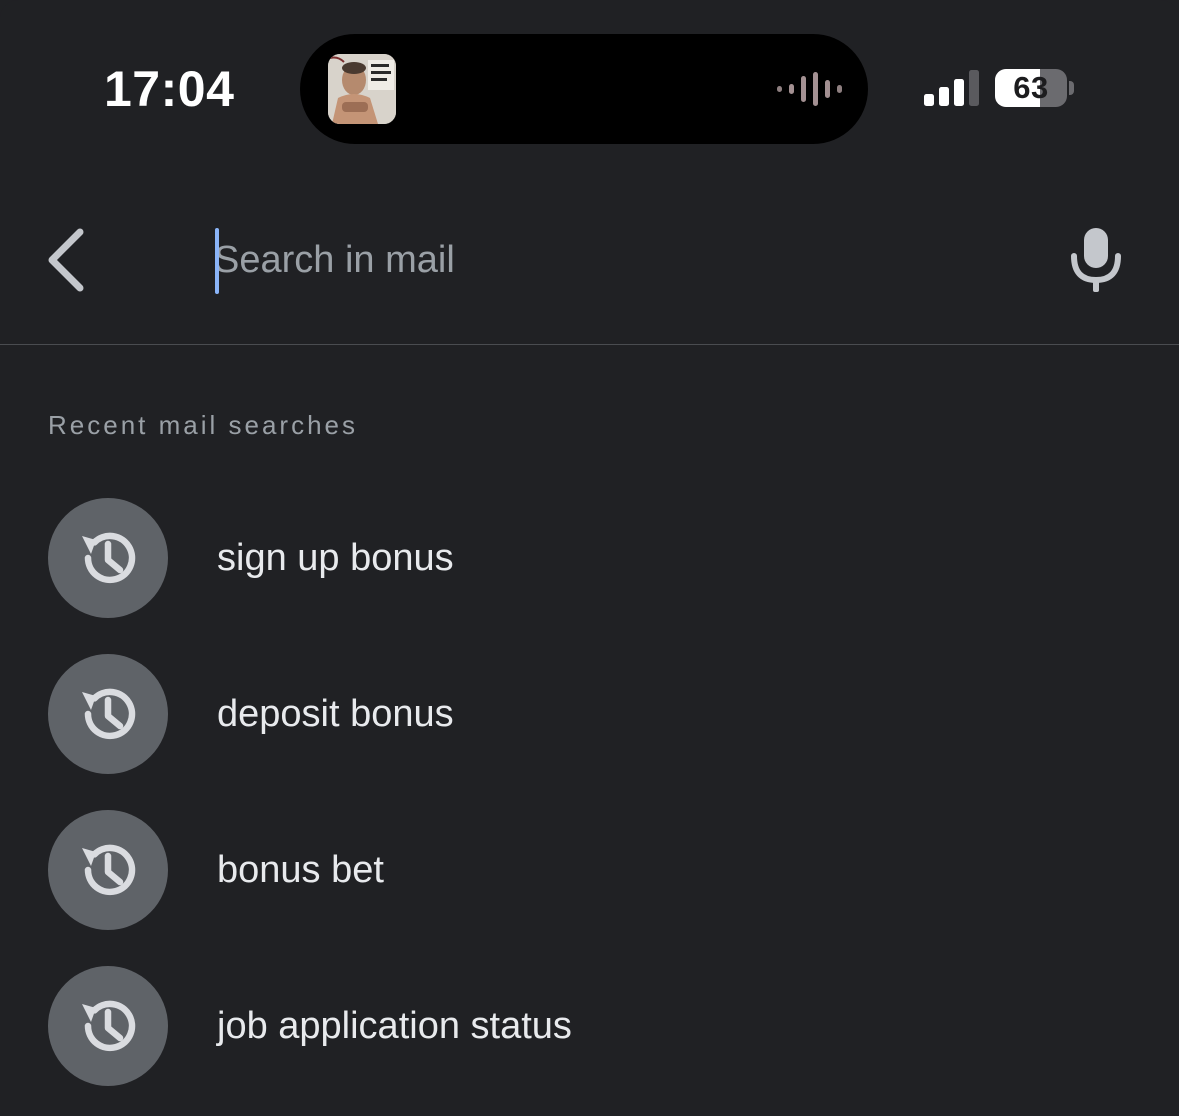 This screenshot has height=1116, width=1179. I want to click on dynamic-island, so click(584, 89).